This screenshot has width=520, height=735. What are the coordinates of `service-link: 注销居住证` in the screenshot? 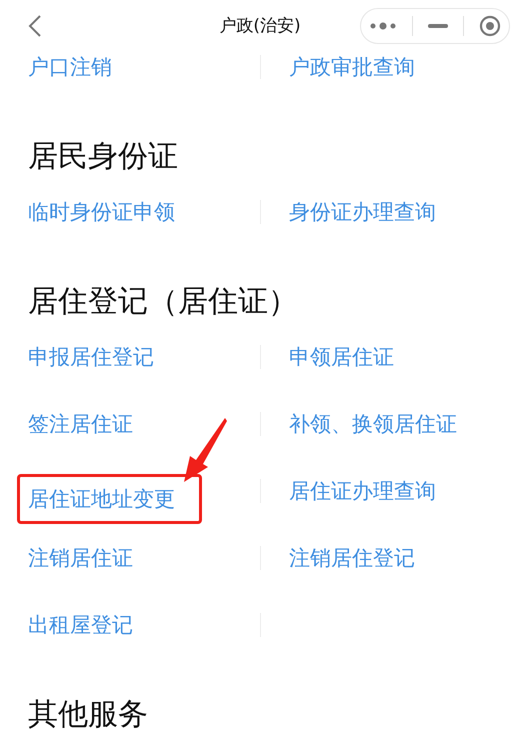 It's located at (80, 558).